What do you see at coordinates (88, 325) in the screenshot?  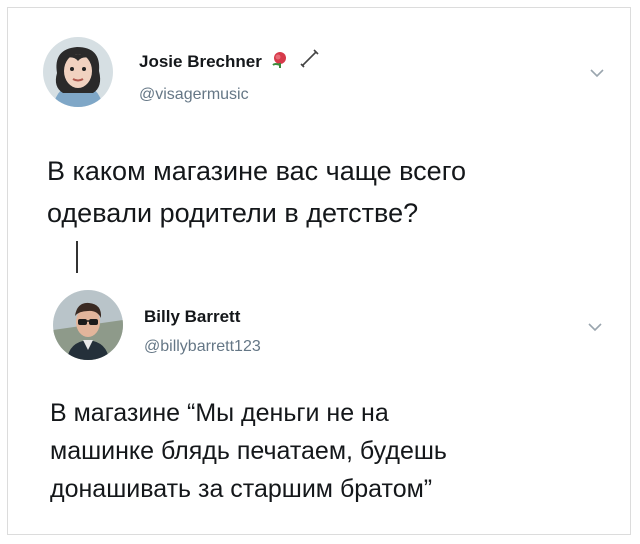 I see `avatar-billy` at bounding box center [88, 325].